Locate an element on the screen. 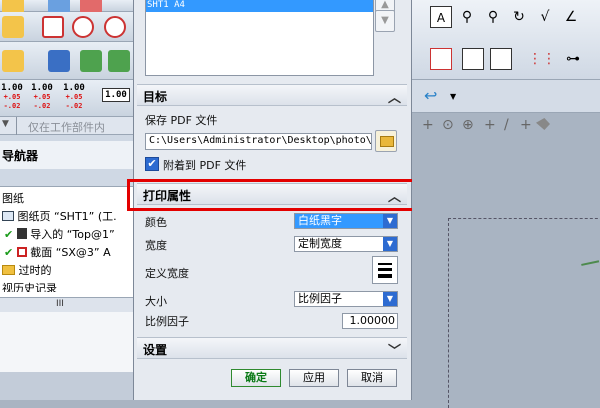 The height and width of the screenshot is (408, 600). line-icon: / is located at coordinates (506, 125).